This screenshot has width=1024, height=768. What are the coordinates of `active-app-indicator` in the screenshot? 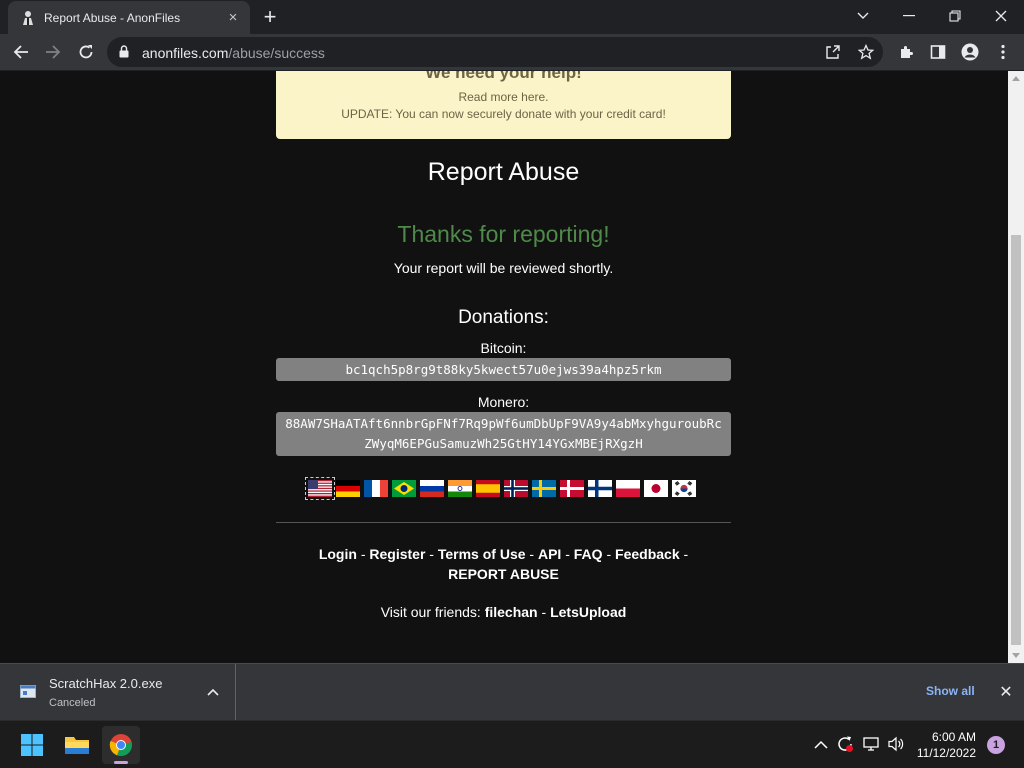 It's located at (121, 762).